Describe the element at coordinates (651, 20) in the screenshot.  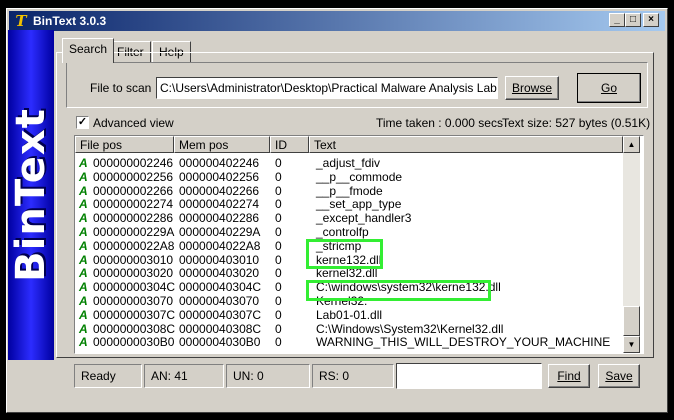
I see `close-button: ×` at that location.